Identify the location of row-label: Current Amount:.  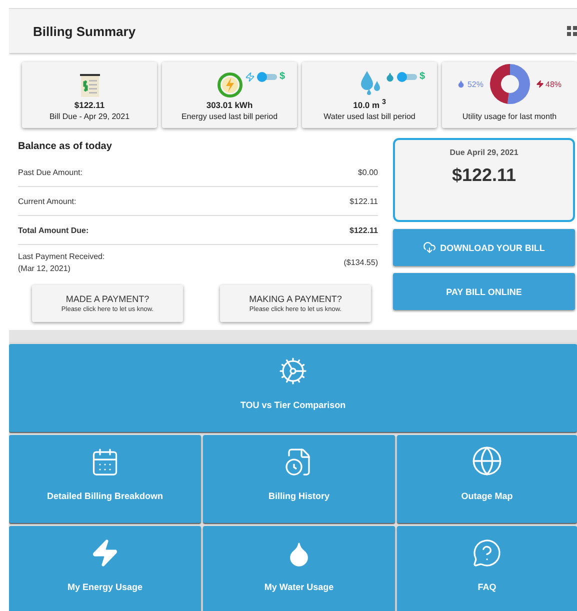
(47, 201).